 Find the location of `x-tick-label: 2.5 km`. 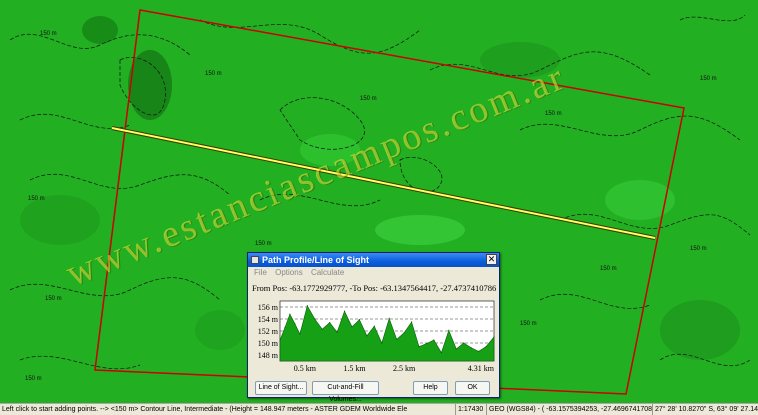

x-tick-label: 2.5 km is located at coordinates (404, 368).